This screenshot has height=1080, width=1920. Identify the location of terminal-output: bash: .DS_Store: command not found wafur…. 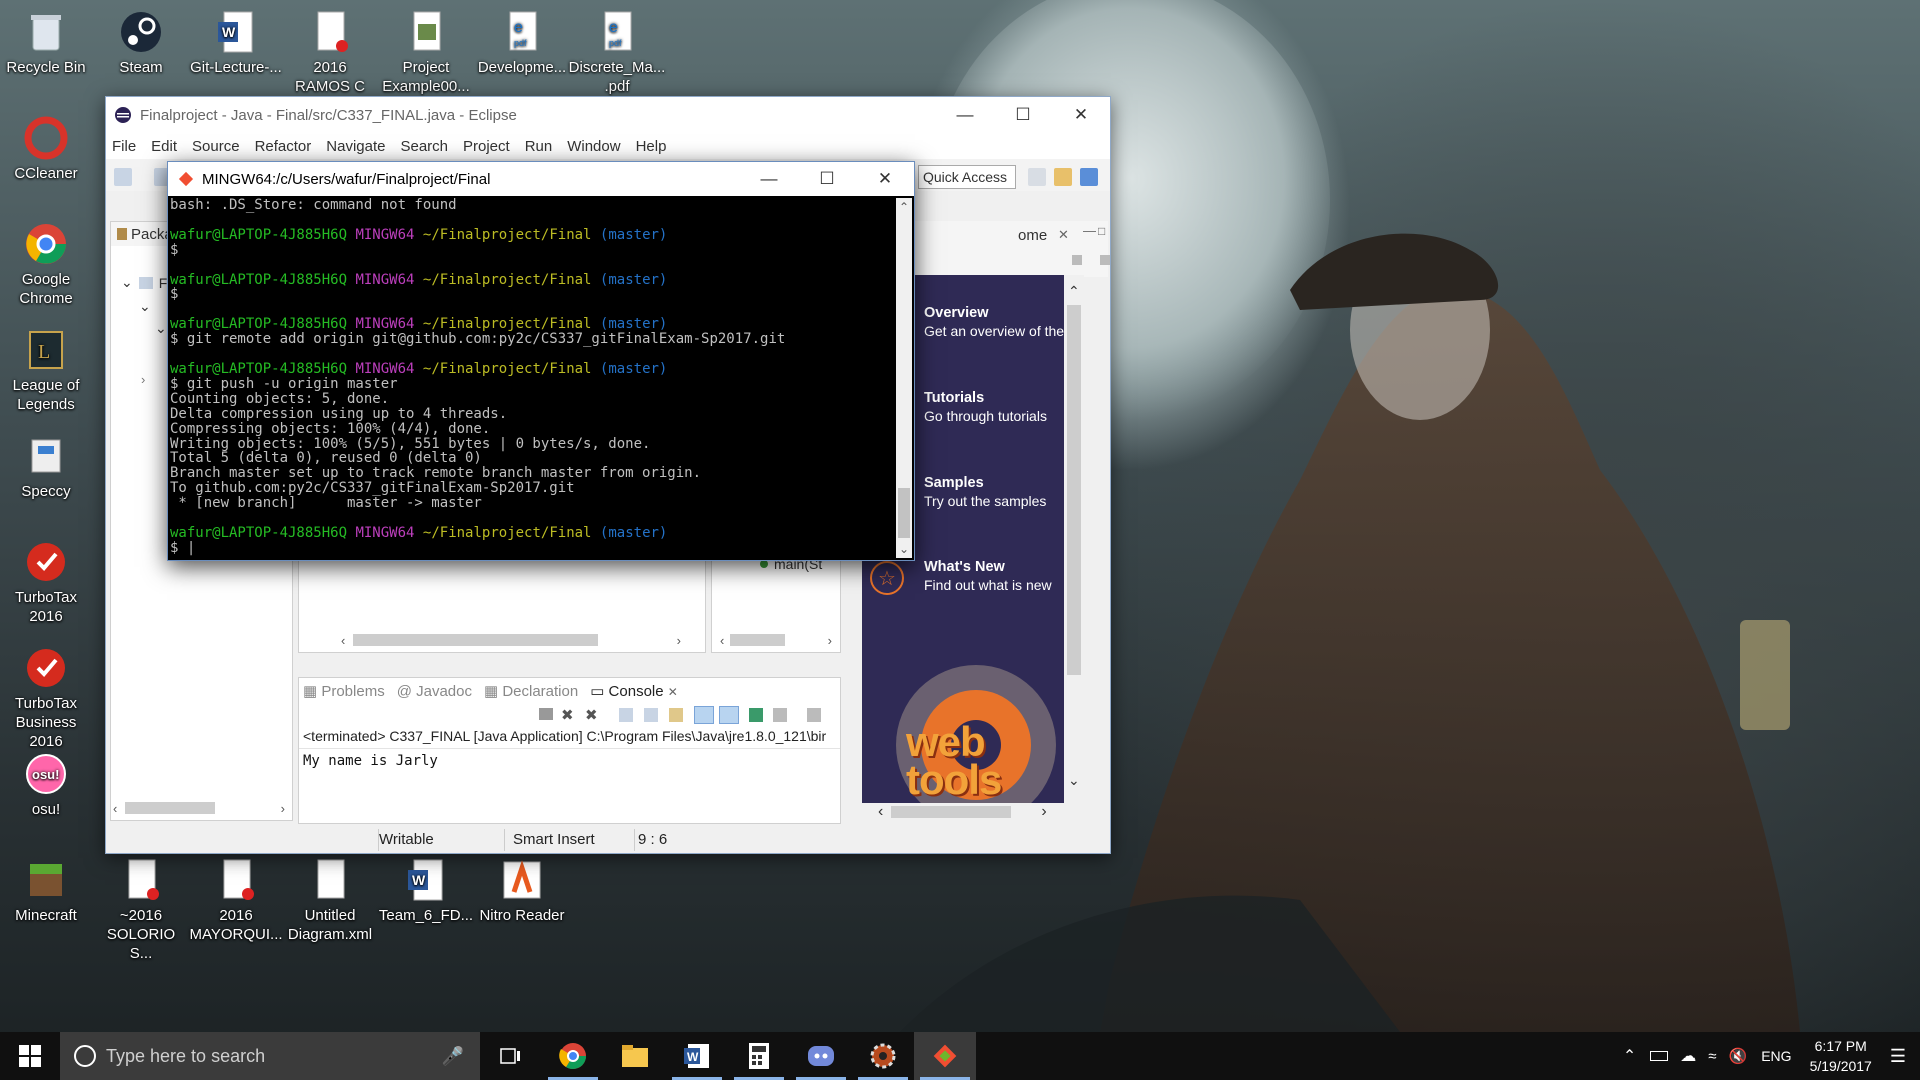
(532, 378).